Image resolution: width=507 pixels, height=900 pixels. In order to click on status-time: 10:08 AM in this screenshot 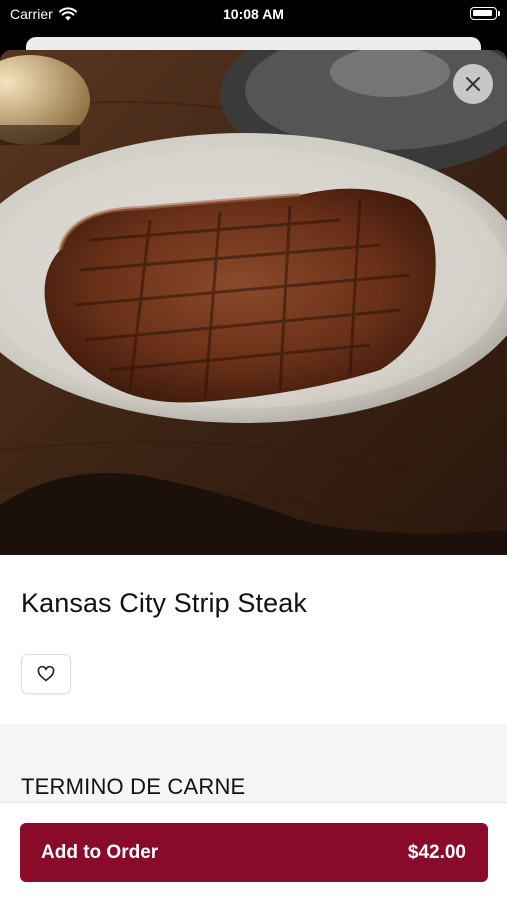, I will do `click(253, 14)`.